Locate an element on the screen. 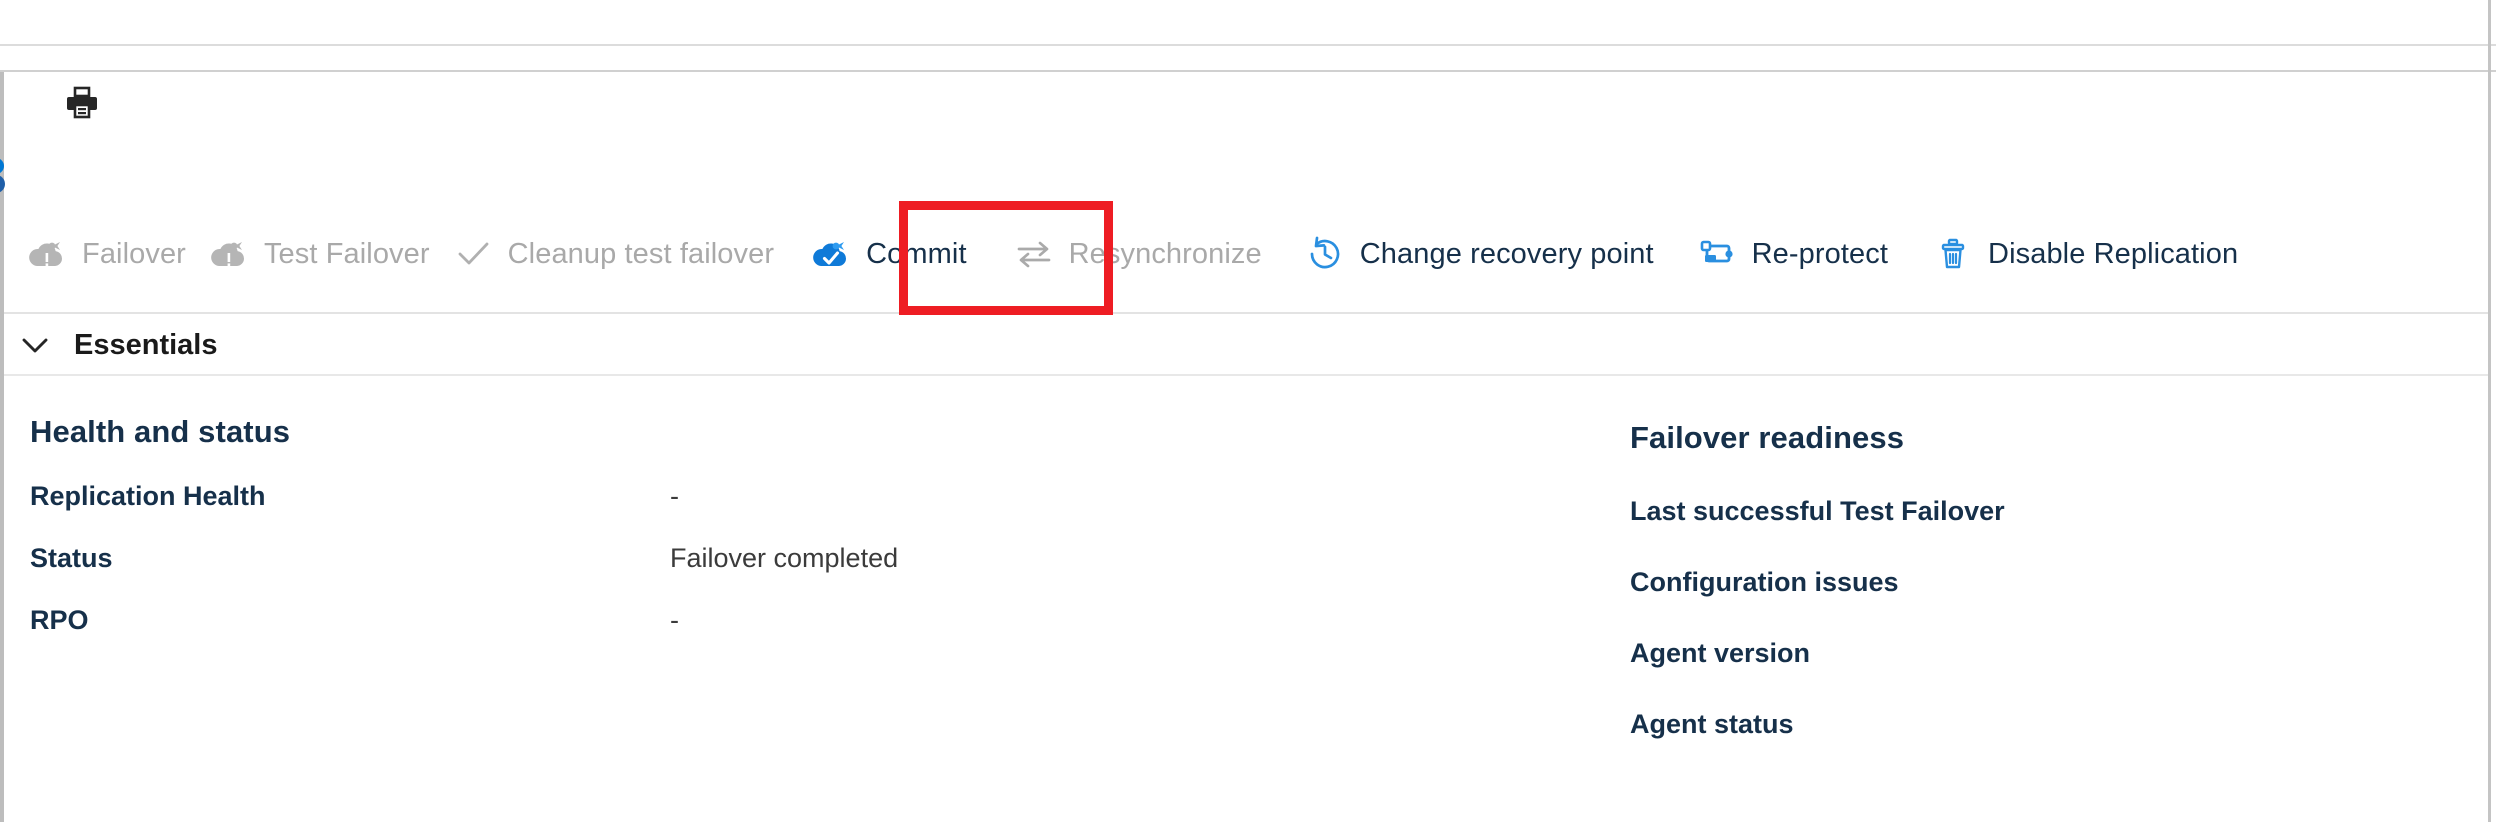 Image resolution: width=2500 pixels, height=822 pixels. clipped-blue-icon is located at coordinates (12, 175).